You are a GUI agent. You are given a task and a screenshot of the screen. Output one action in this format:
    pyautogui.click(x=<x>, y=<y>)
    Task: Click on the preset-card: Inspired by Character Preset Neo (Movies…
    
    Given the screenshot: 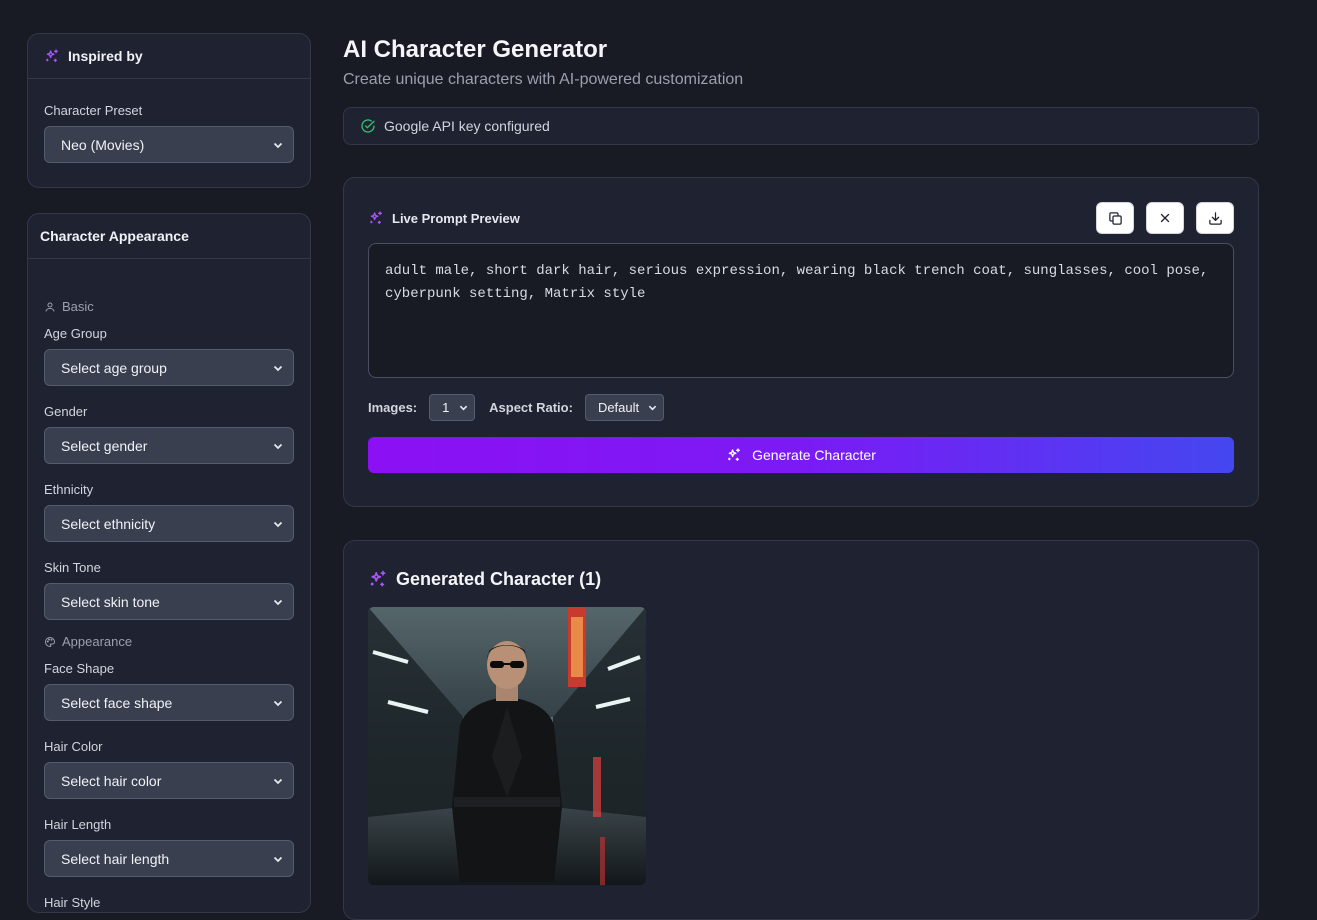 What is the action you would take?
    pyautogui.click(x=169, y=110)
    